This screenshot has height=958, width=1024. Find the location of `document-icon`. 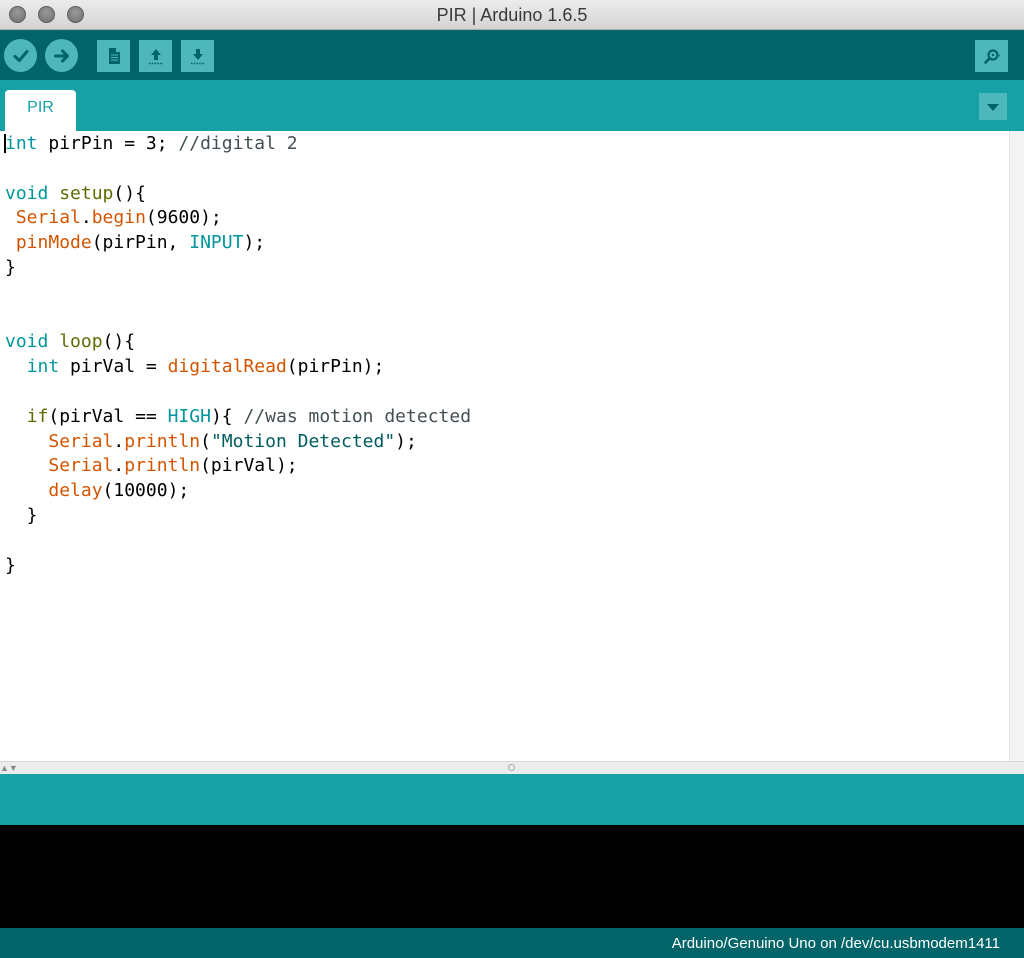

document-icon is located at coordinates (114, 56).